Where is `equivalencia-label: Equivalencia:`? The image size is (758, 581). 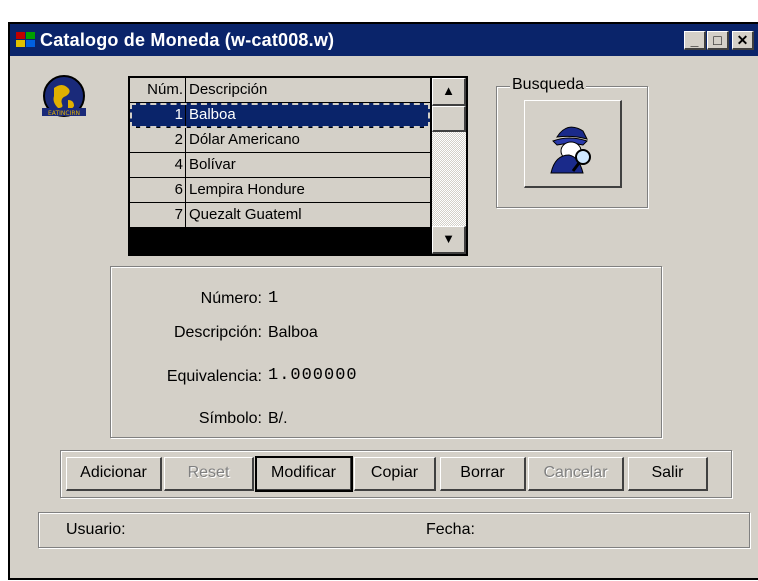
equivalencia-label: Equivalencia: is located at coordinates (214, 376).